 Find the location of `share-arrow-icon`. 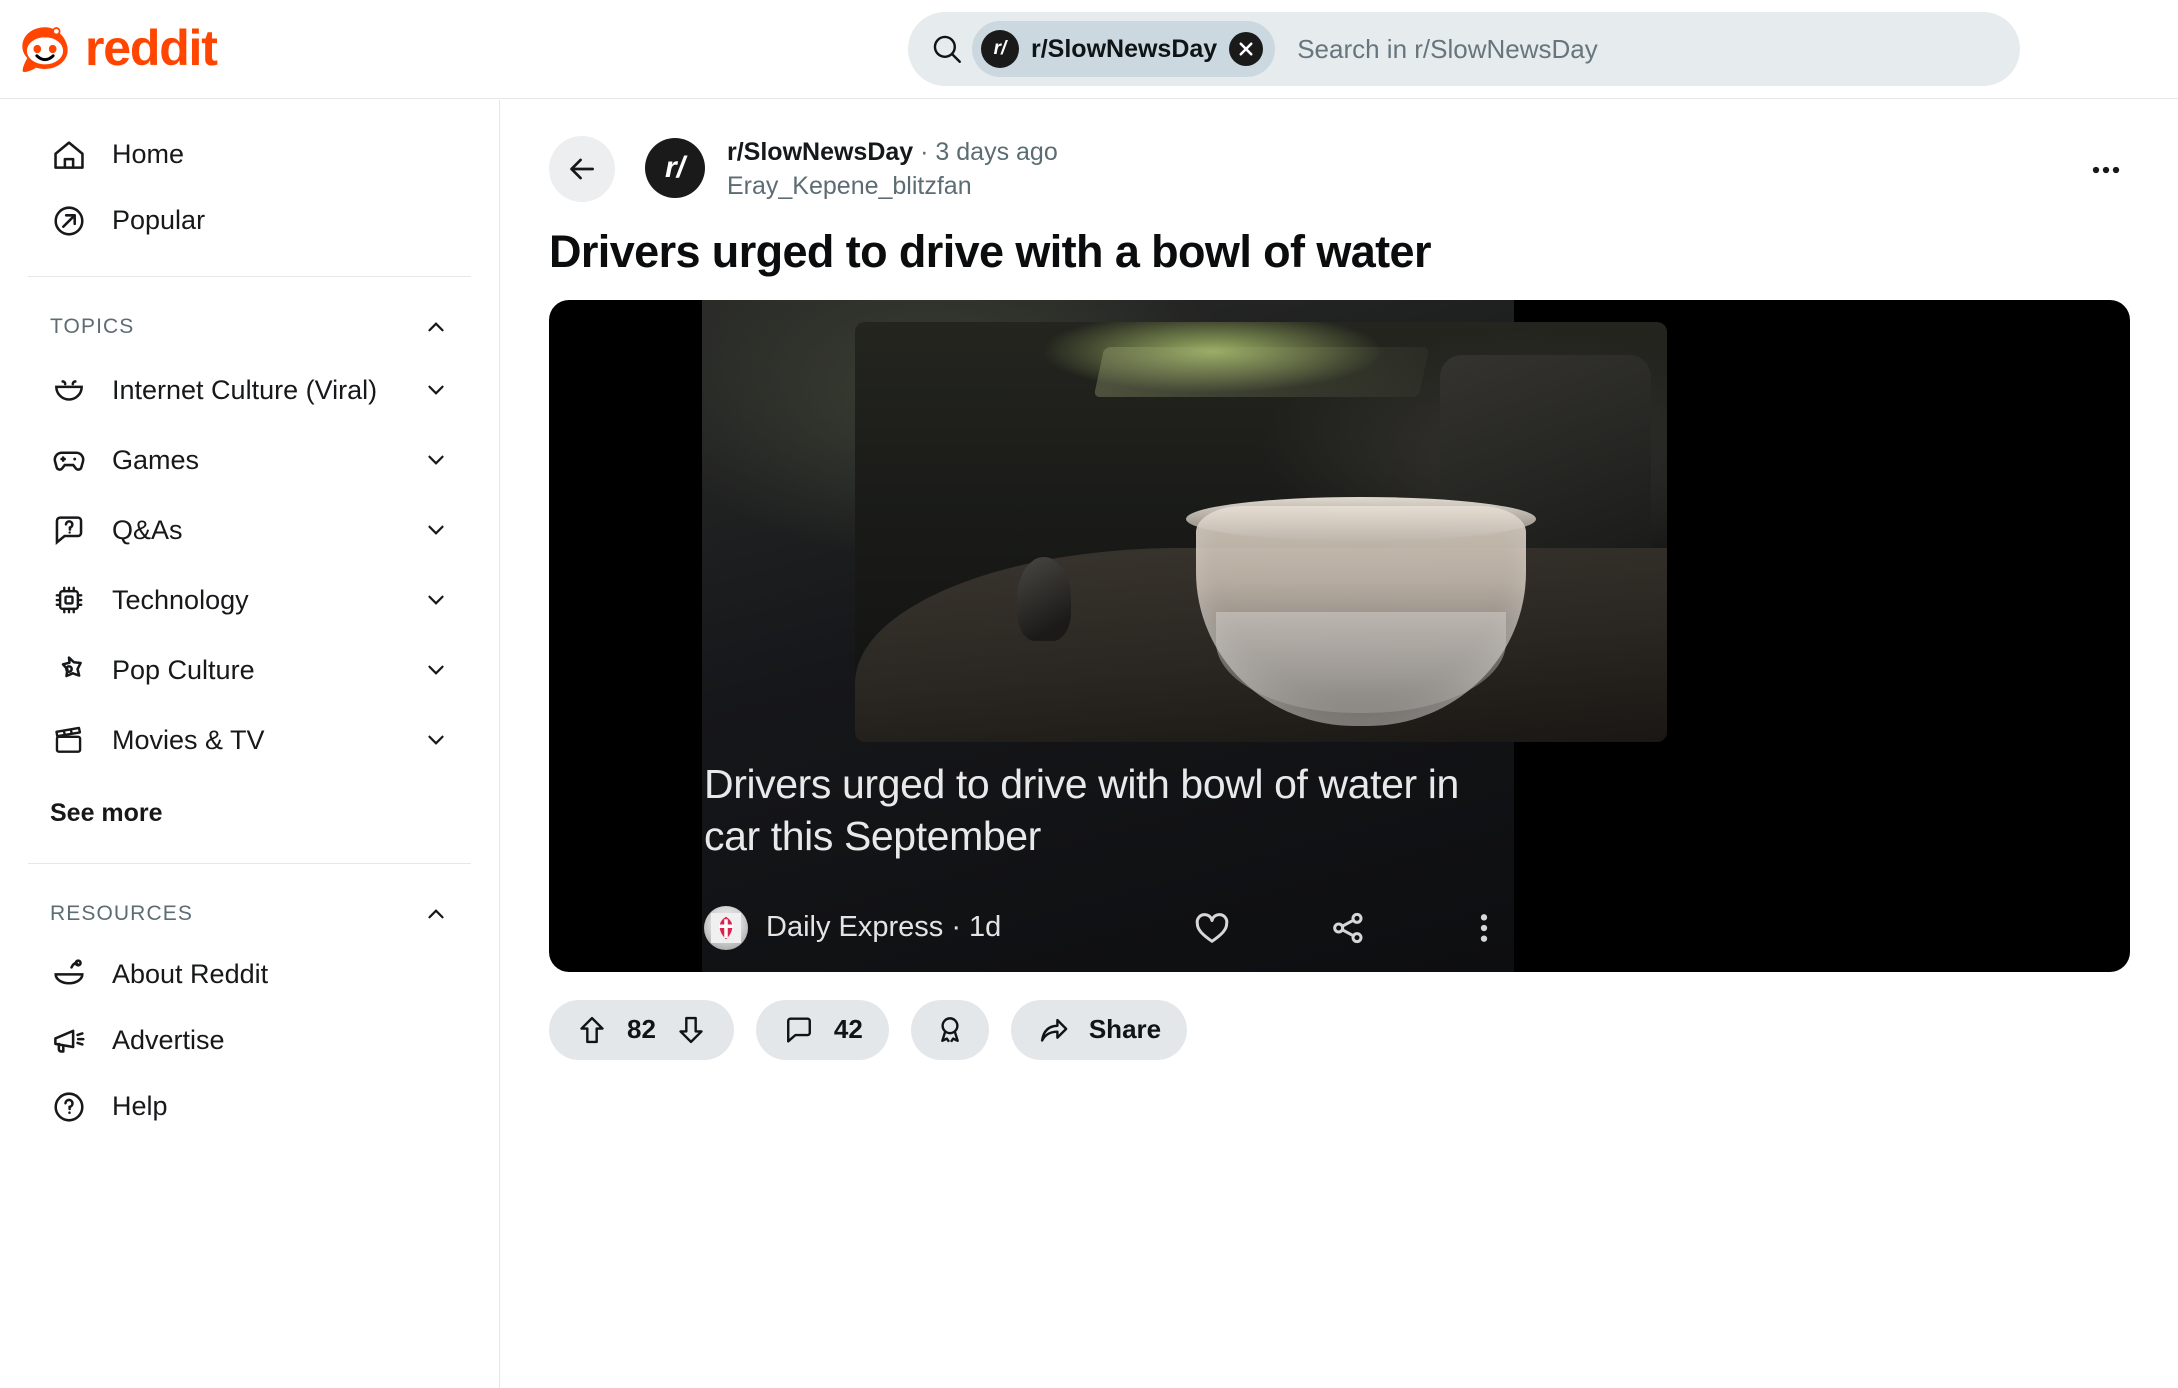

share-arrow-icon is located at coordinates (1054, 1030).